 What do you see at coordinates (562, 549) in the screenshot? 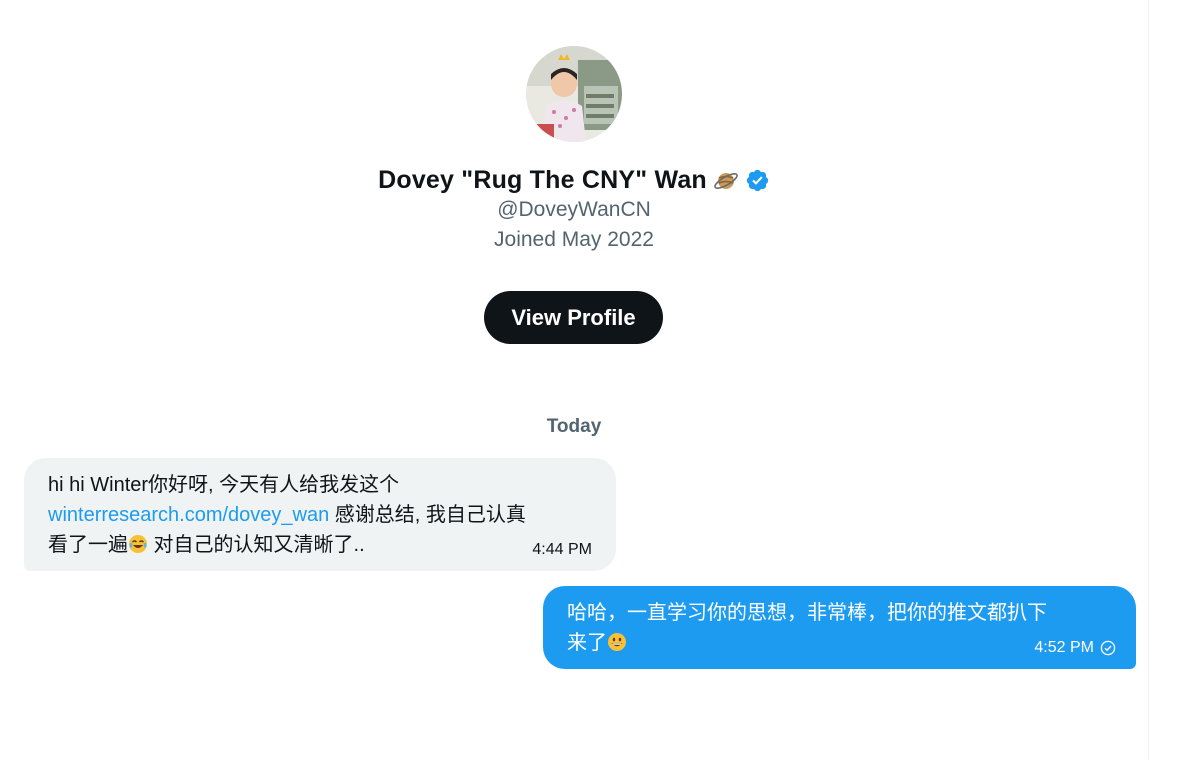
I see `message-timestamp: 4:44 PM` at bounding box center [562, 549].